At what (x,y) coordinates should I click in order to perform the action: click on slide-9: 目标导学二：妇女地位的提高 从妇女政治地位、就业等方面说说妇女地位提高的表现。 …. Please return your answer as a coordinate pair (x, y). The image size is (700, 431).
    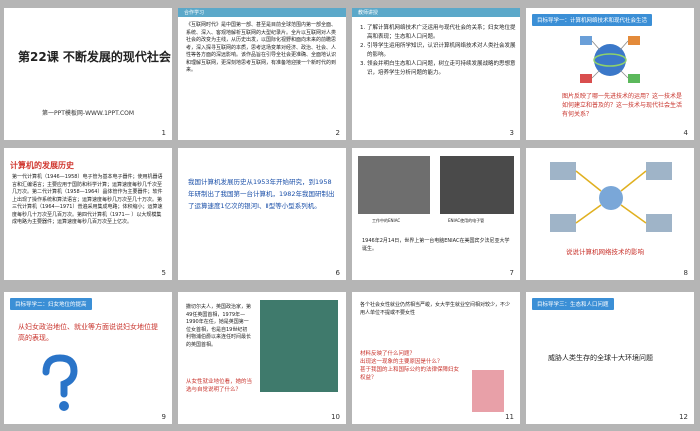
    Looking at the image, I should click on (88, 358).